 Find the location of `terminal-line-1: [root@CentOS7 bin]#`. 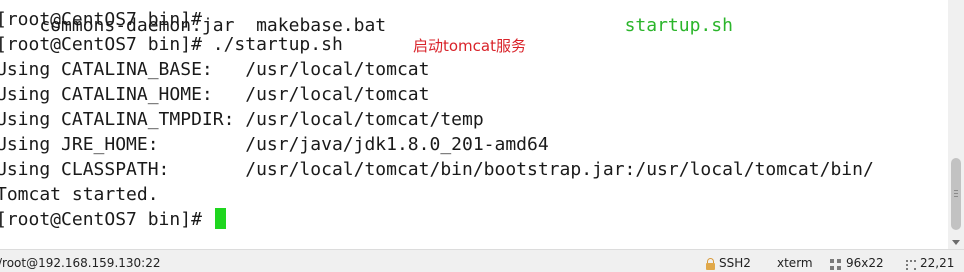

terminal-line-1: [root@CentOS7 bin]# is located at coordinates (101, 19).